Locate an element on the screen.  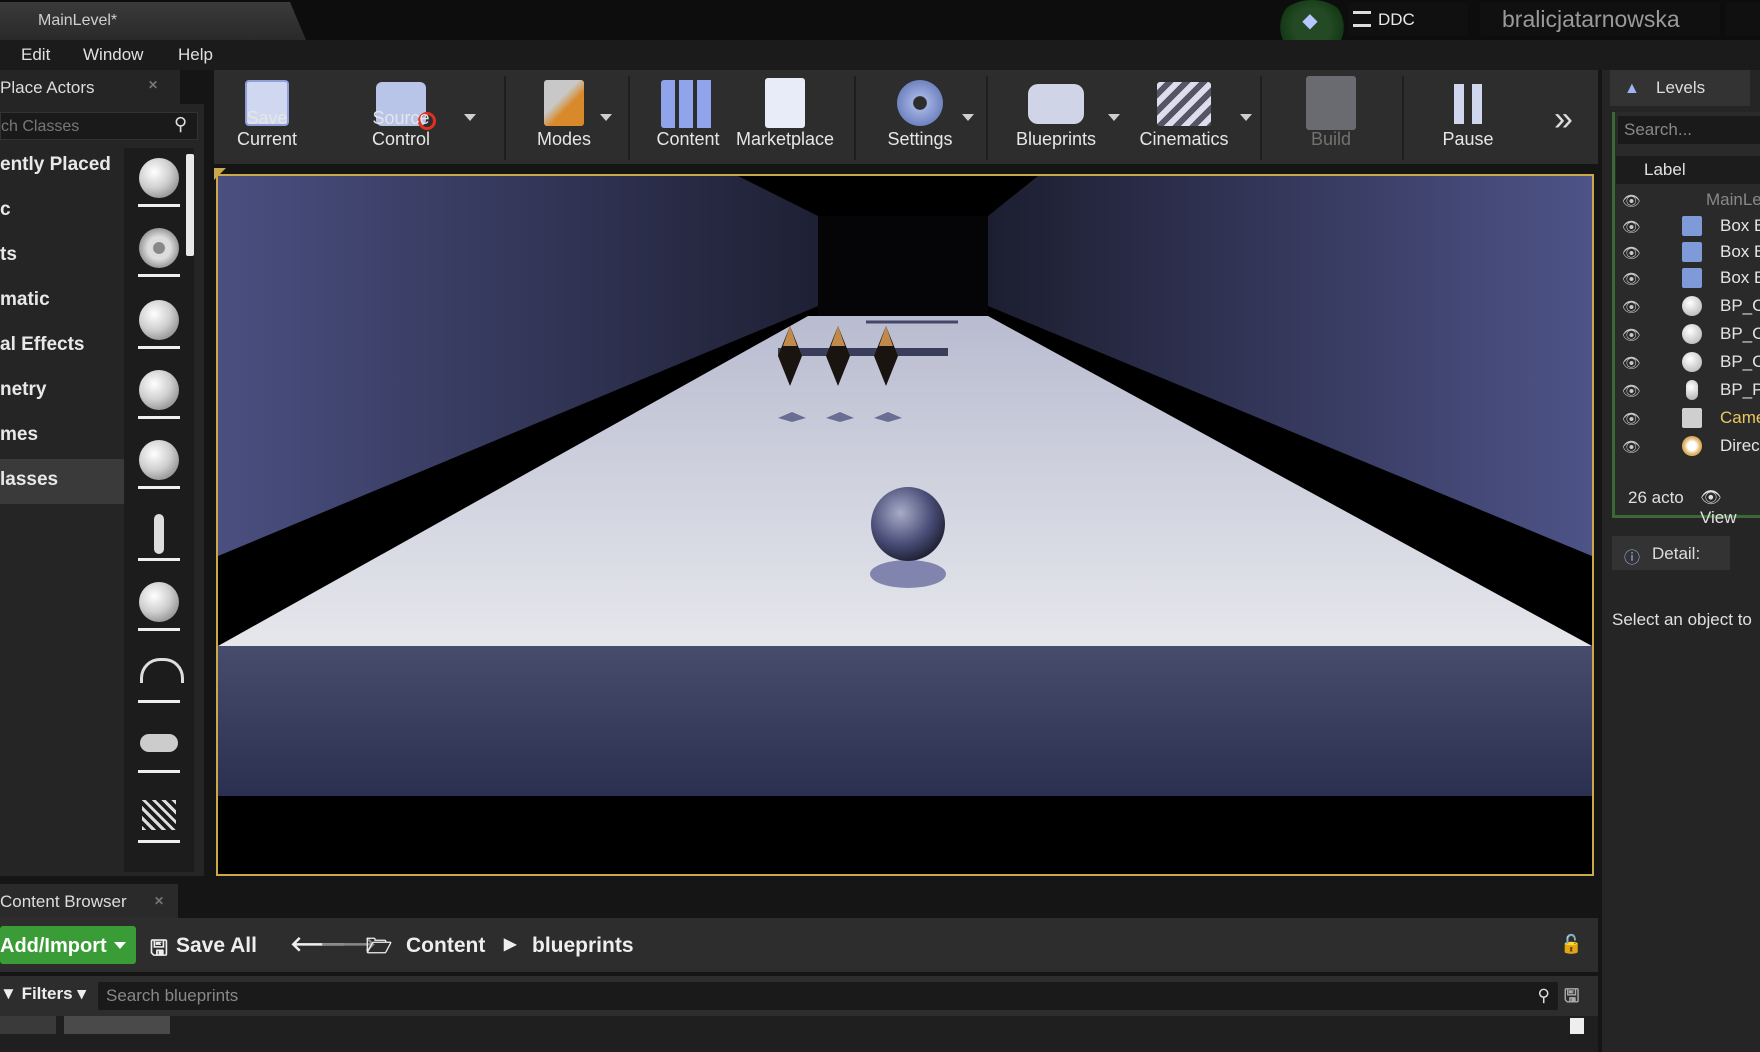
ddc-button: DDC is located at coordinates (1408, 19).